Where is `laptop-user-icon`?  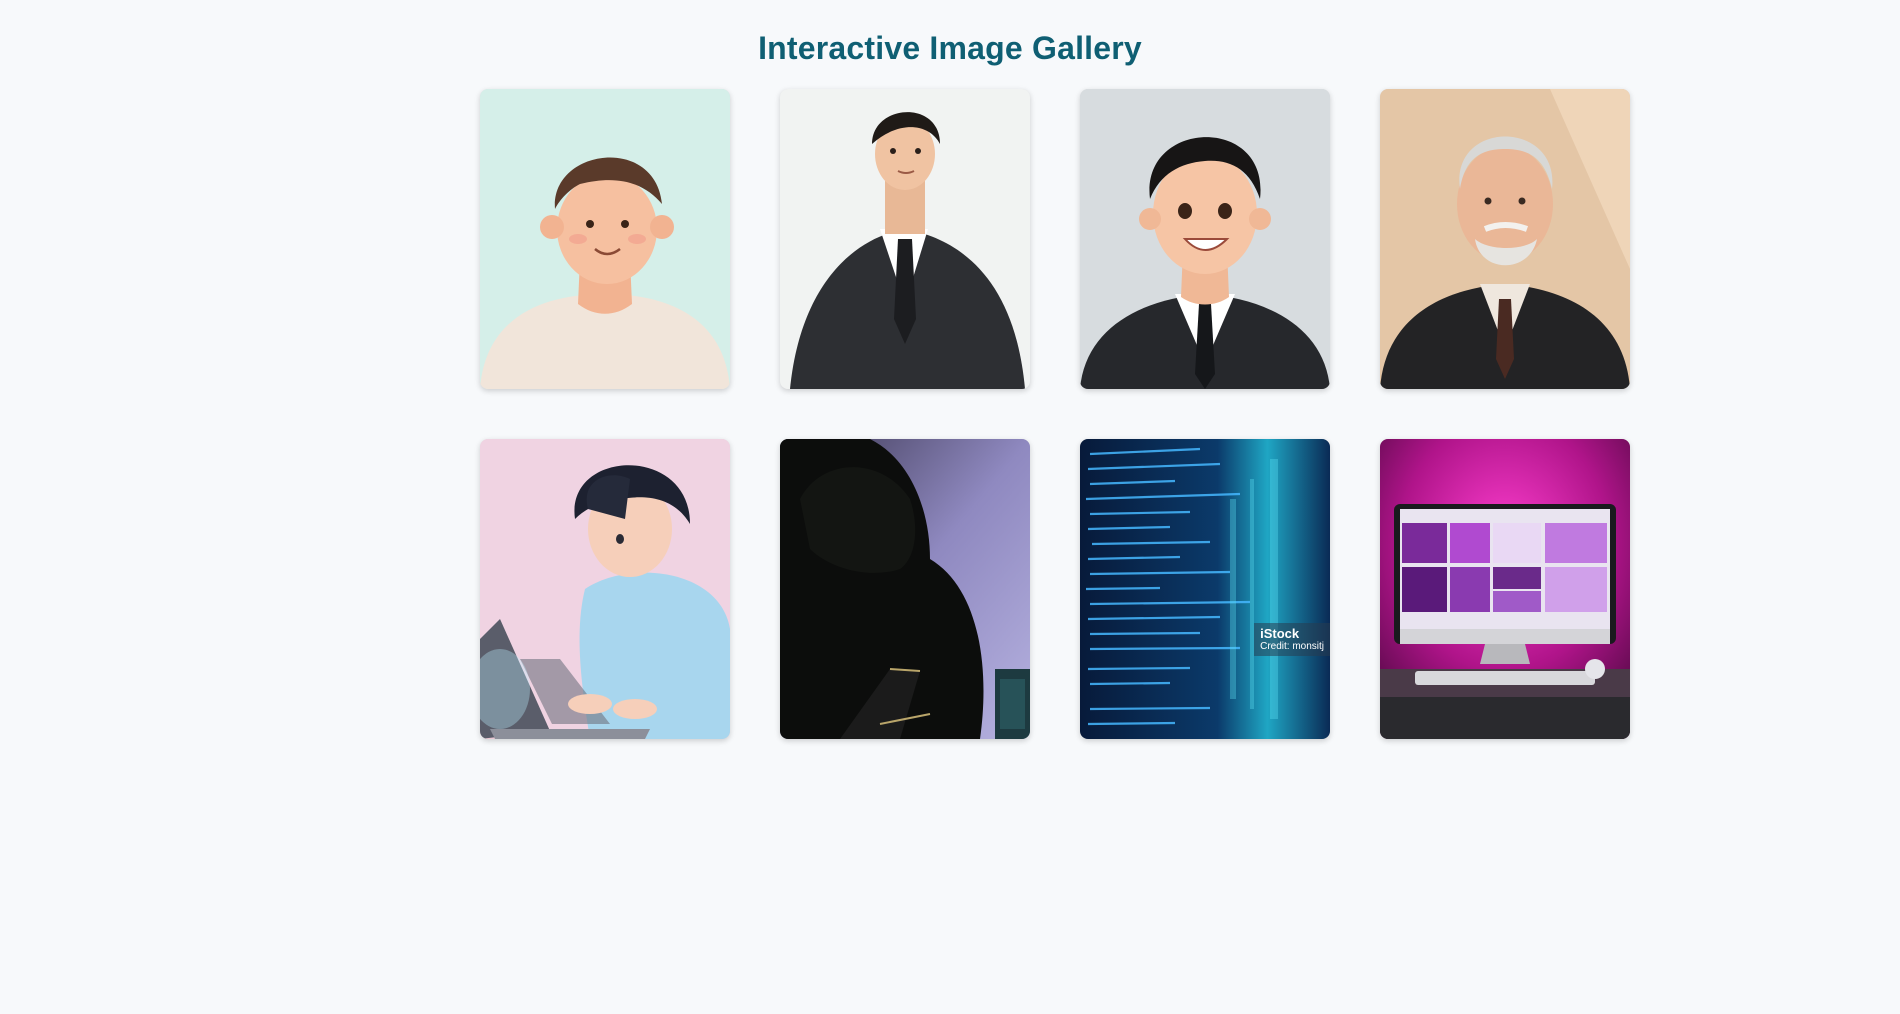
laptop-user-icon is located at coordinates (605, 589).